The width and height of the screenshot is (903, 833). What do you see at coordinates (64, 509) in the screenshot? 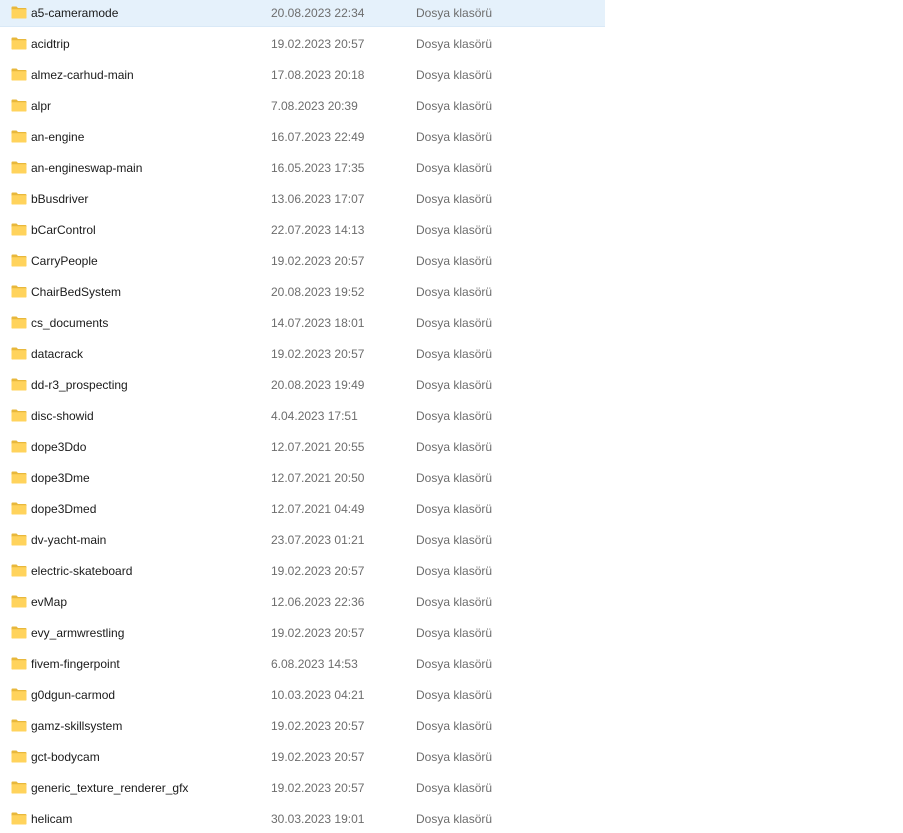
I see `file-name: dope3Dmed` at bounding box center [64, 509].